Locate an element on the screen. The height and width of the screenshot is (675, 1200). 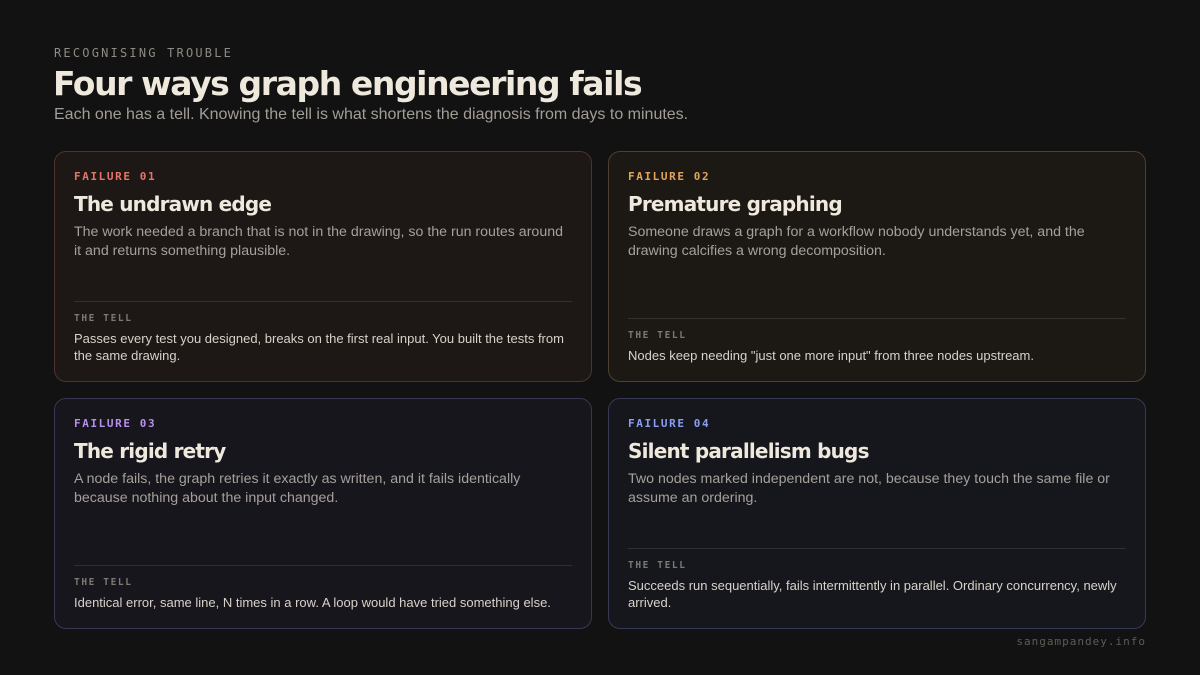
page-title: Four ways graph engineering fails is located at coordinates (348, 83).